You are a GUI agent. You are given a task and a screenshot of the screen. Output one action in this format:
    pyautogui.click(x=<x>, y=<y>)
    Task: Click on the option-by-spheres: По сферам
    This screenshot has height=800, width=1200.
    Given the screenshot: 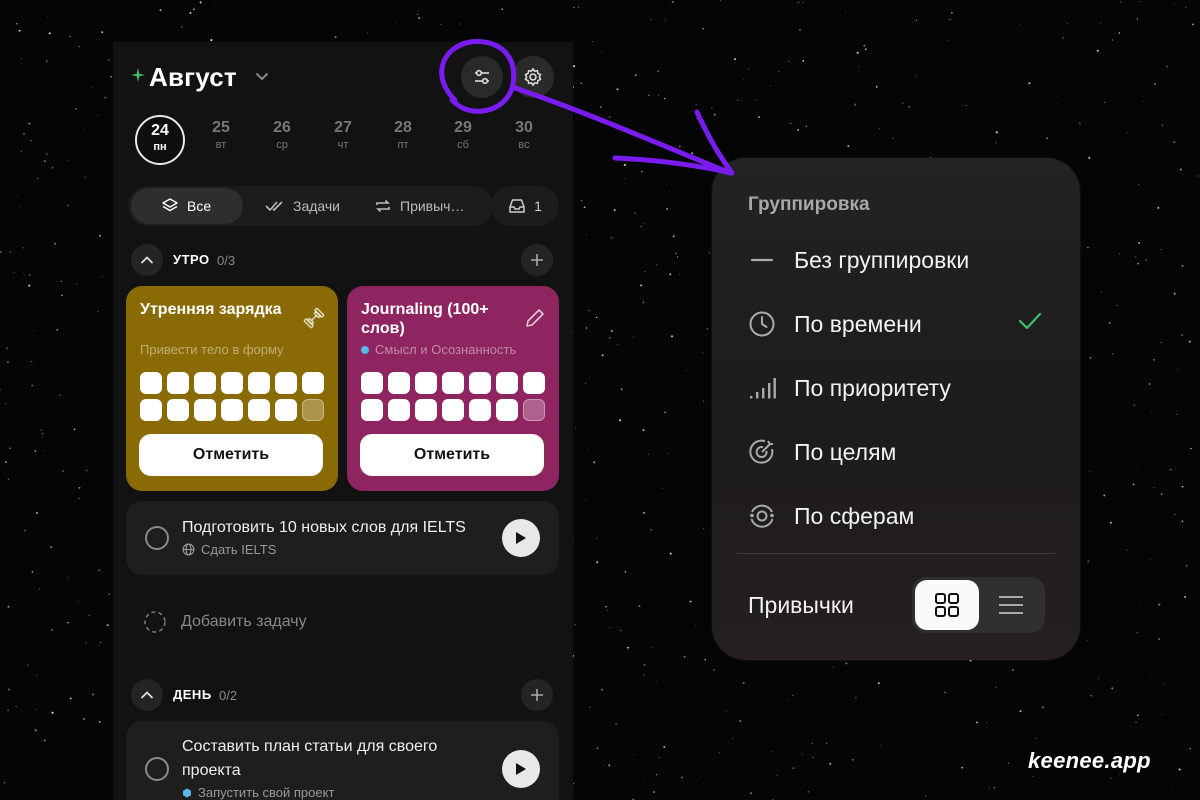 What is the action you would take?
    pyautogui.click(x=898, y=516)
    